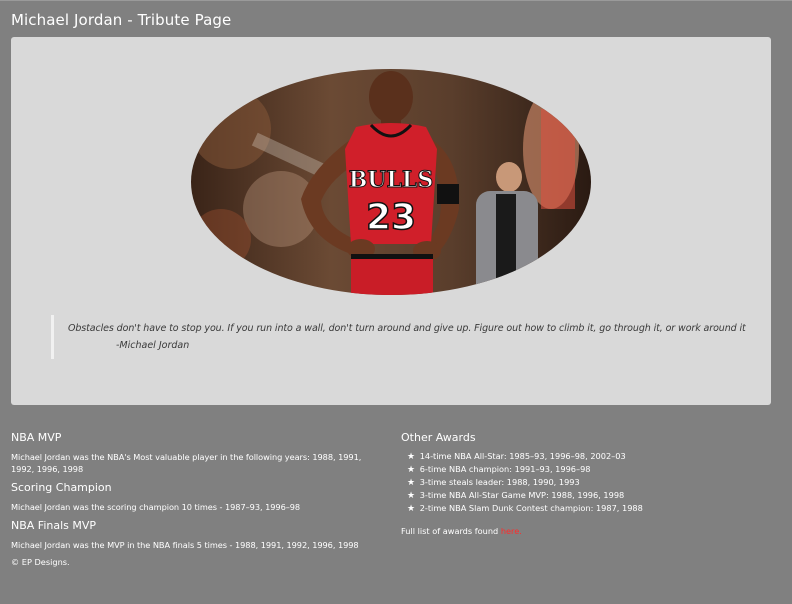 The image size is (792, 604). I want to click on top-divider, so click(396, 0).